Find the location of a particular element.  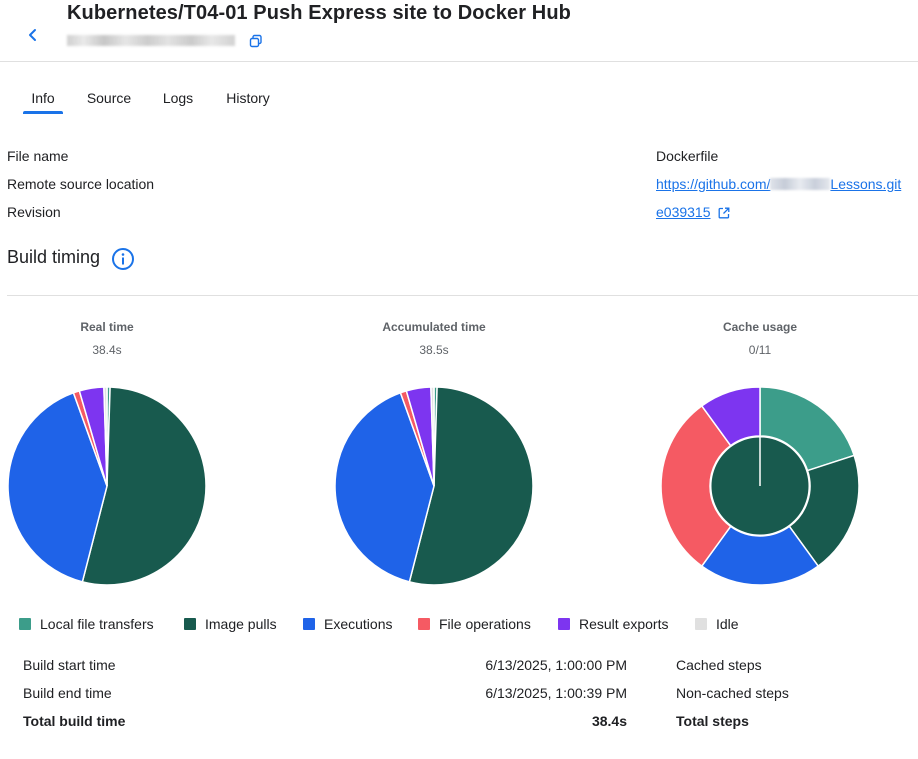

cache-usage-title: Cache usage is located at coordinates (760, 327).